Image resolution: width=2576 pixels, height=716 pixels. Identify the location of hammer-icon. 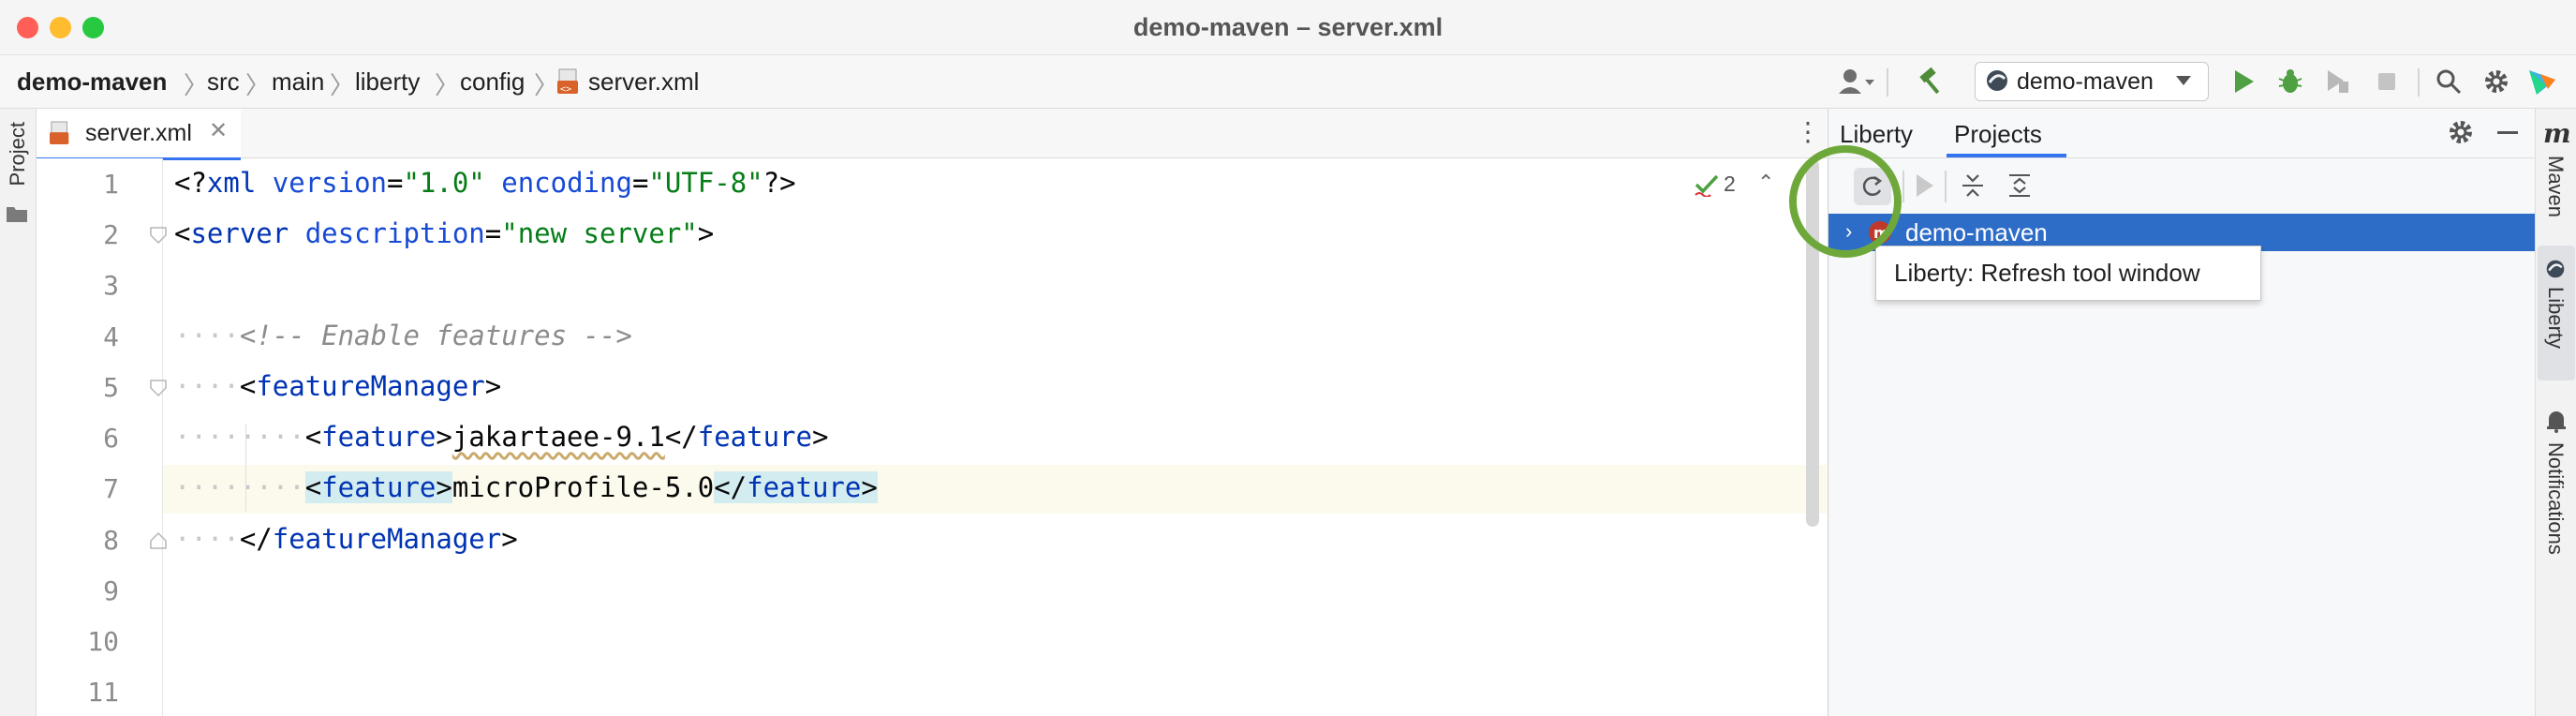
(1931, 81).